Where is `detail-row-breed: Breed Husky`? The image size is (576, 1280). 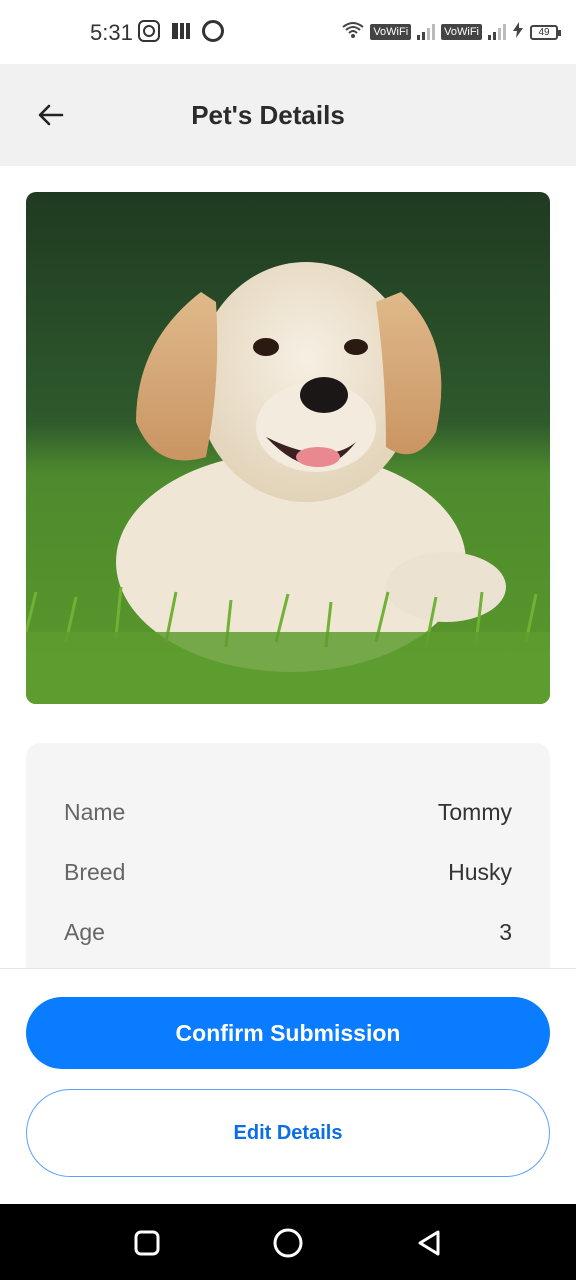 detail-row-breed: Breed Husky is located at coordinates (288, 872).